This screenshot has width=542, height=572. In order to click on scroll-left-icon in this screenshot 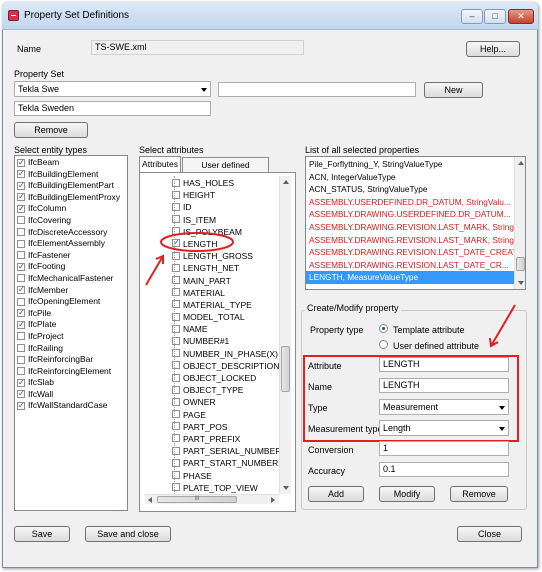, I will do `click(150, 500)`.